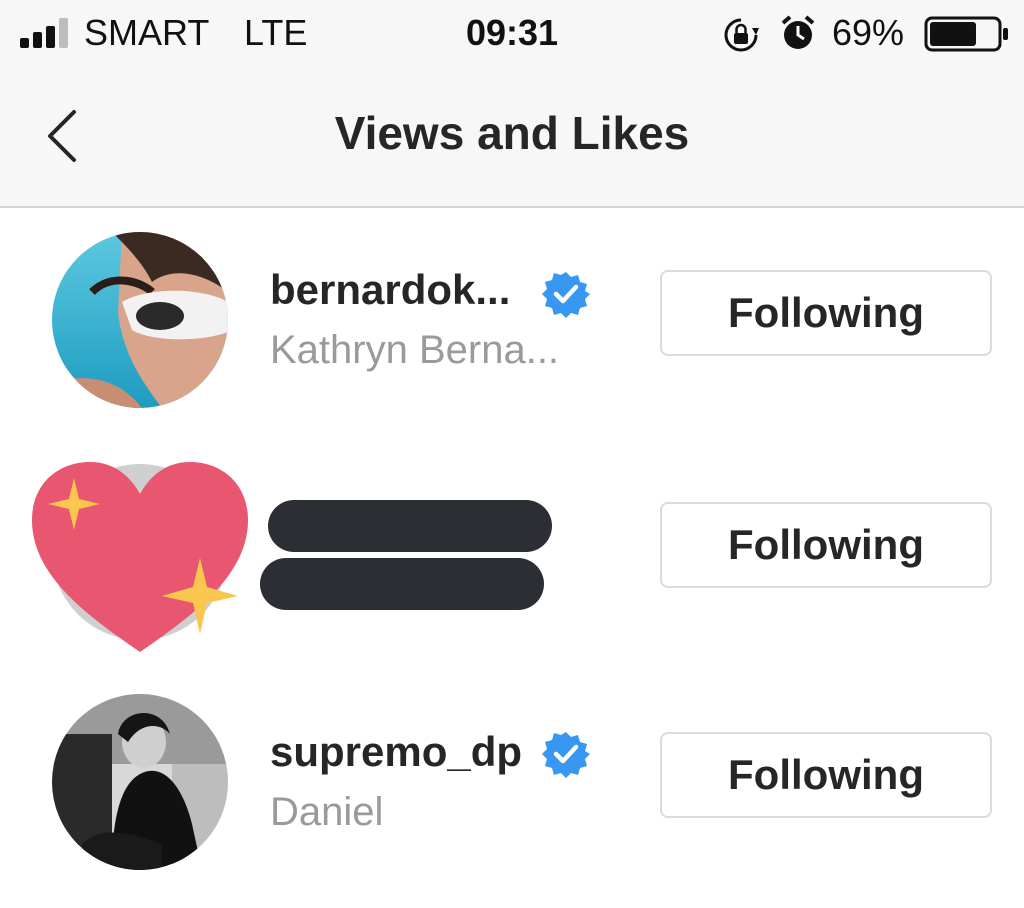 Image resolution: width=1024 pixels, height=908 pixels. I want to click on username: supremo_dp, so click(396, 752).